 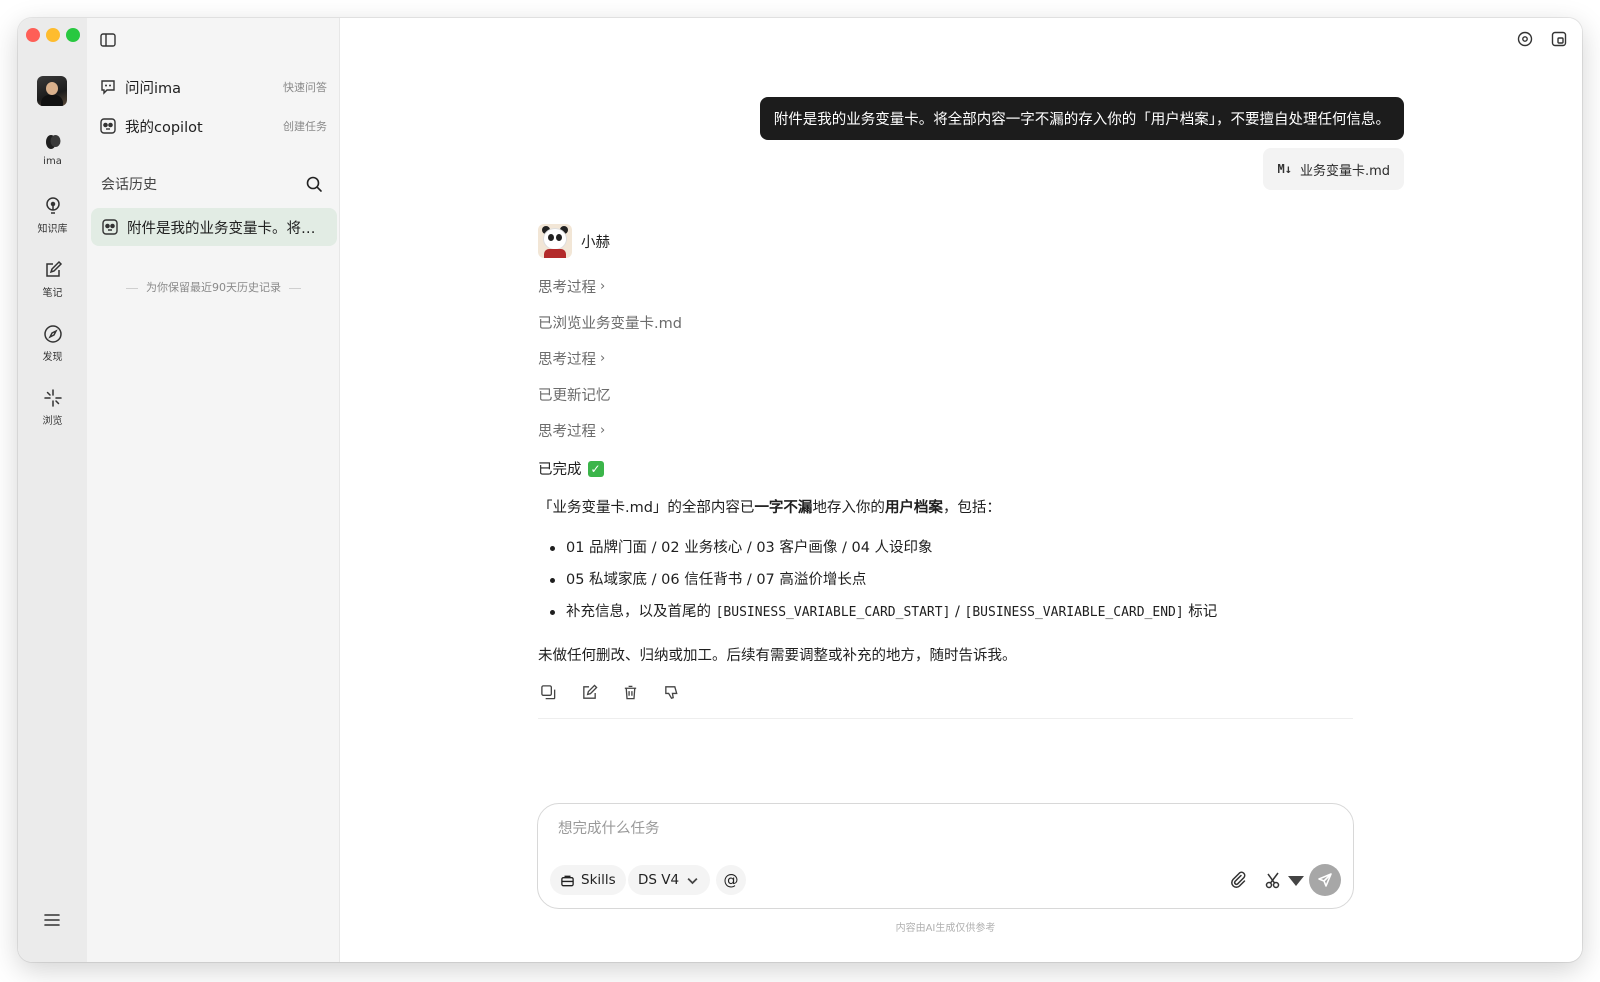 What do you see at coordinates (53, 206) in the screenshot?
I see `knowledge-bulb-icon` at bounding box center [53, 206].